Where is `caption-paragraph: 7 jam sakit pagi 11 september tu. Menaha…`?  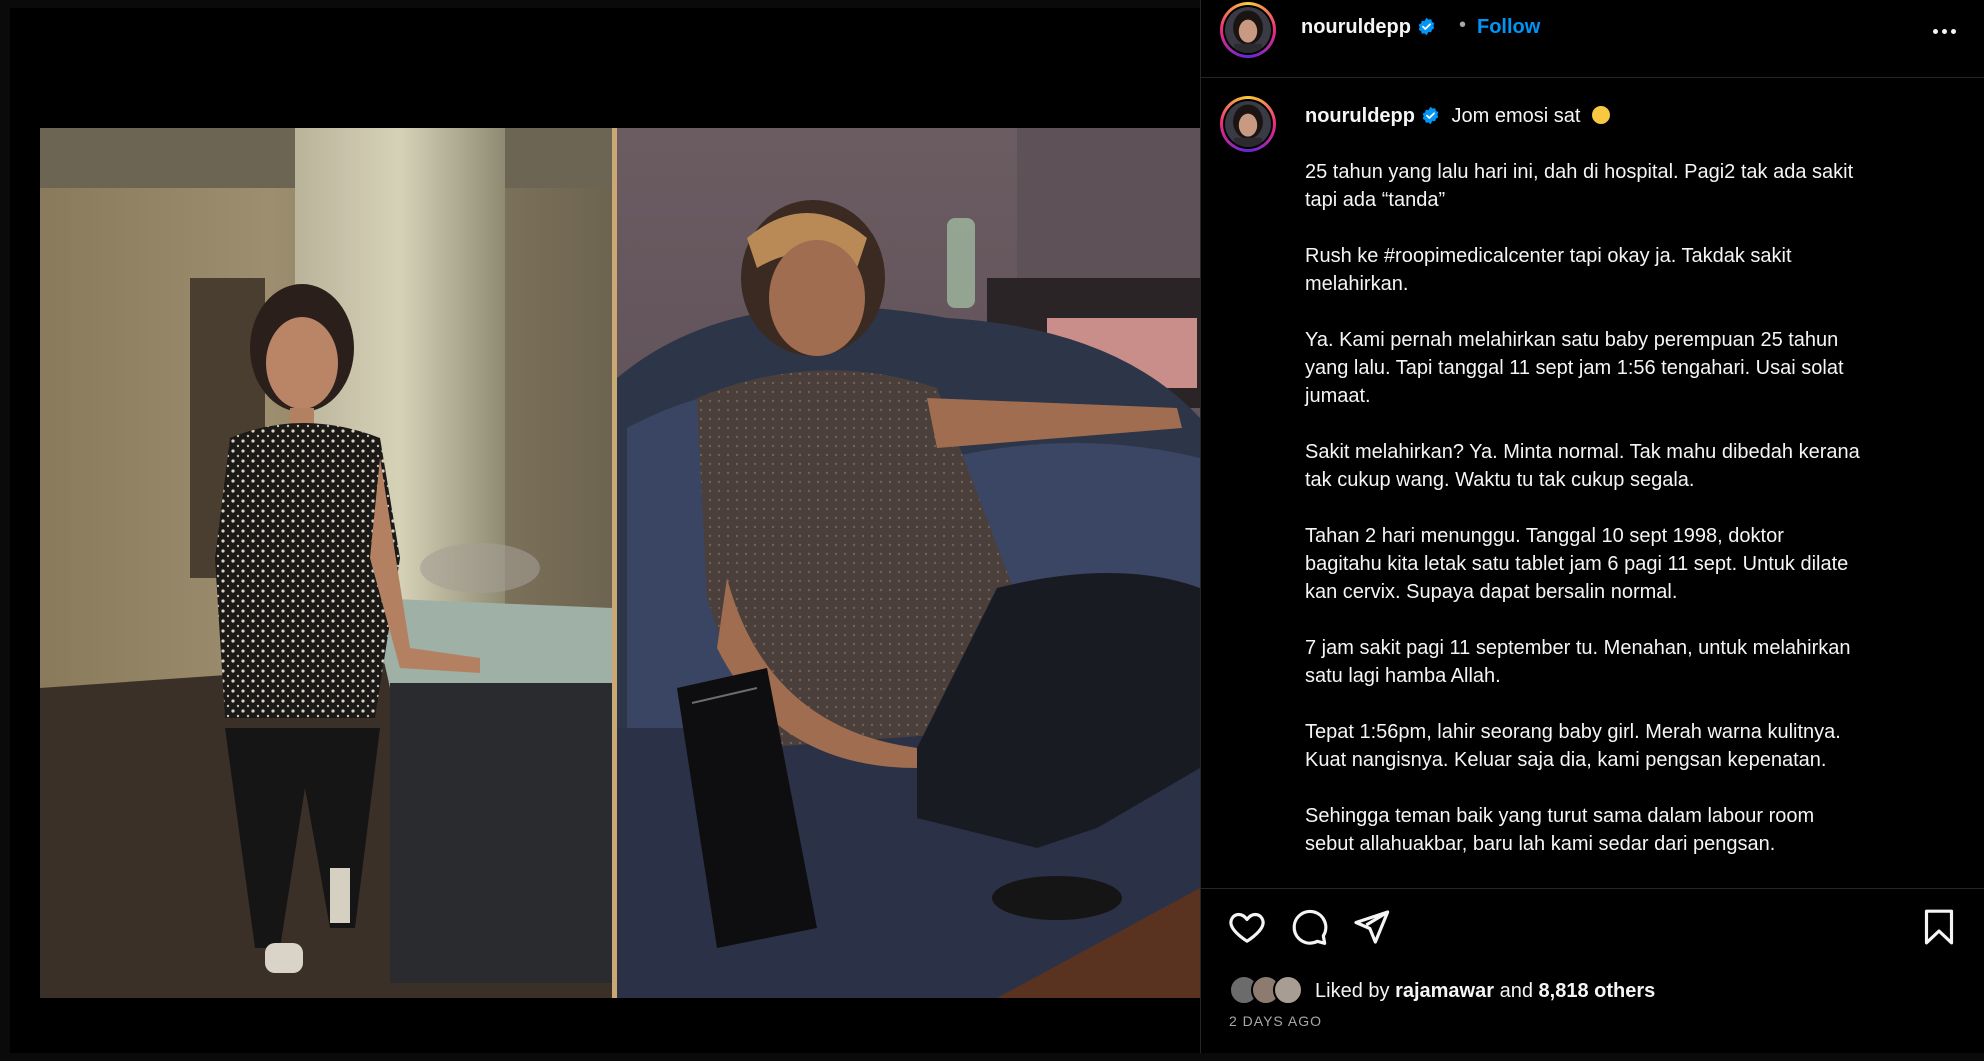
caption-paragraph: 7 jam sakit pagi 11 september tu. Menaha… is located at coordinates (1578, 662).